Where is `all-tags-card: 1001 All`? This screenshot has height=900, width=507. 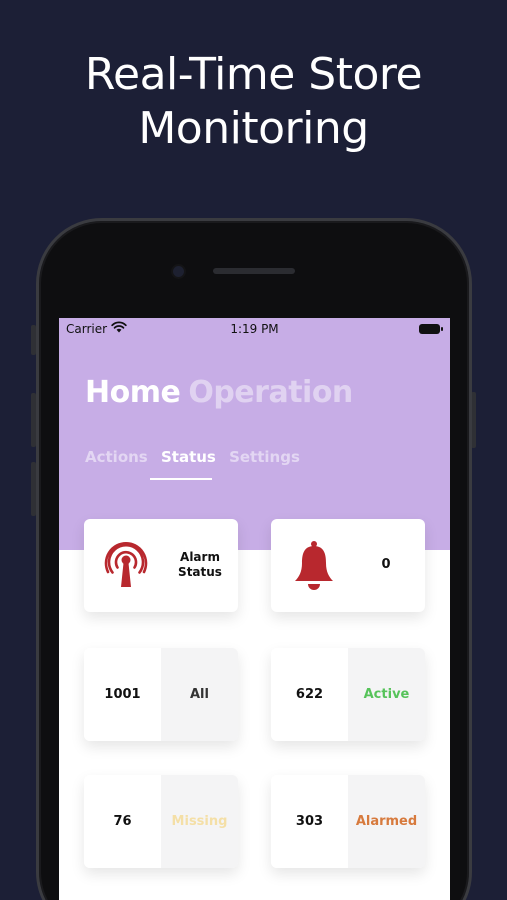 all-tags-card: 1001 All is located at coordinates (161, 694).